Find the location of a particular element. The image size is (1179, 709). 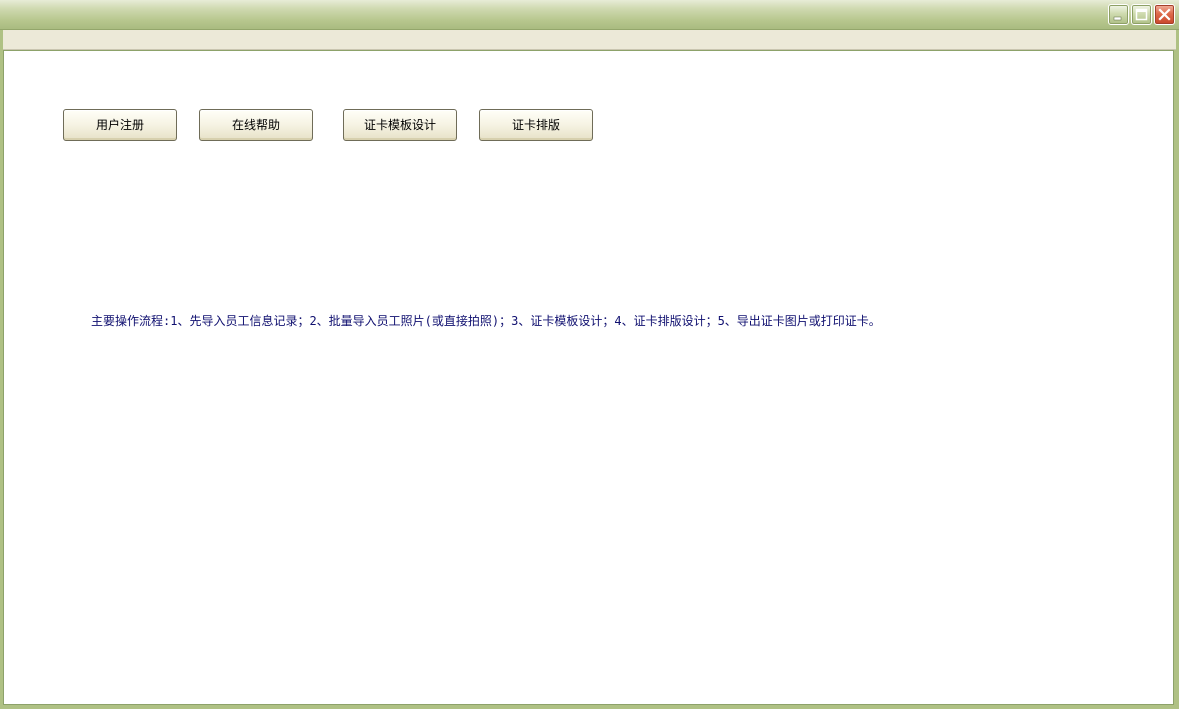

title-bar is located at coordinates (589, 15).